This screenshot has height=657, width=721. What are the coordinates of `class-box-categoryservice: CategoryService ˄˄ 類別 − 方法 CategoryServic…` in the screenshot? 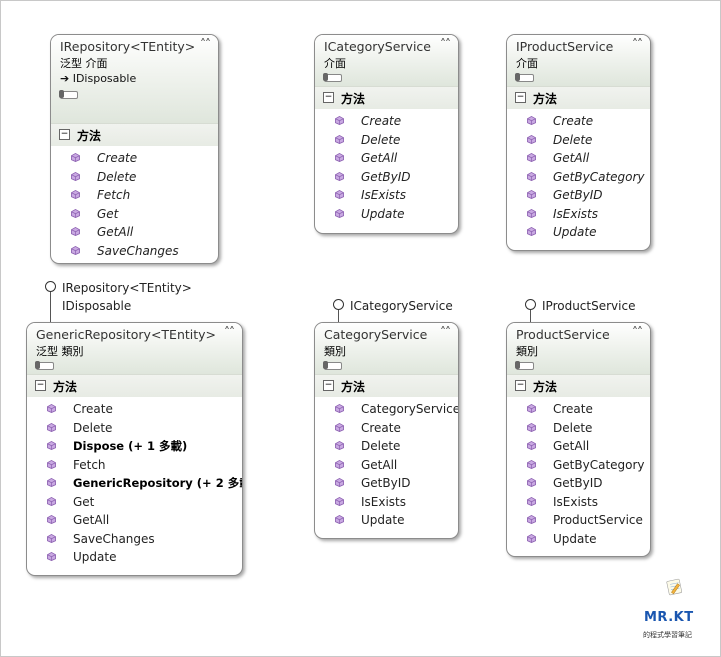 It's located at (386, 430).